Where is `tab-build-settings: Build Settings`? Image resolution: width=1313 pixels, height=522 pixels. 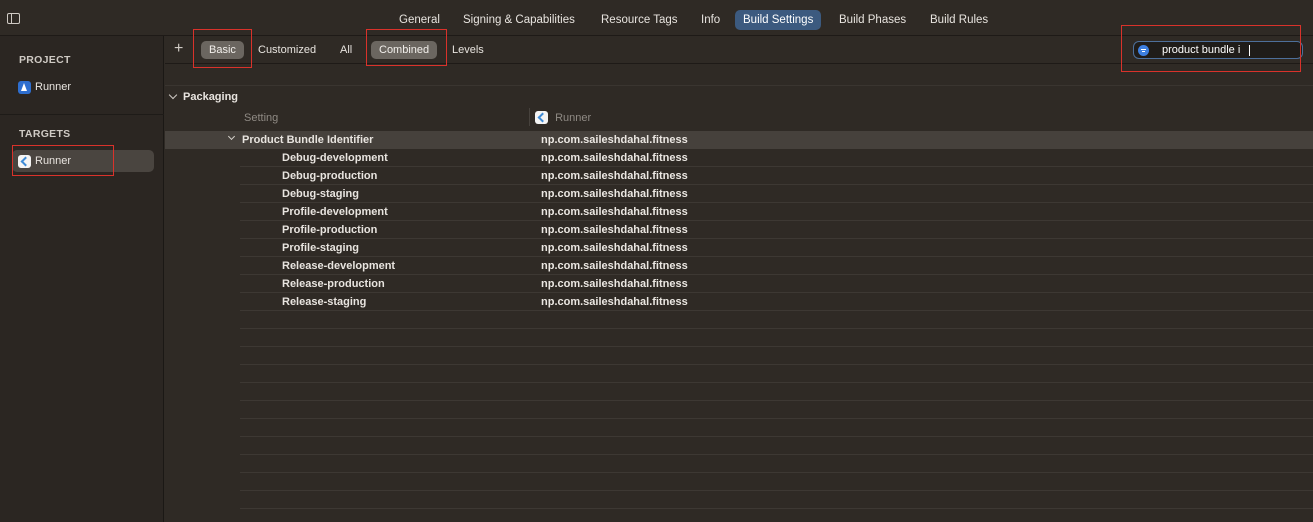 tab-build-settings: Build Settings is located at coordinates (778, 20).